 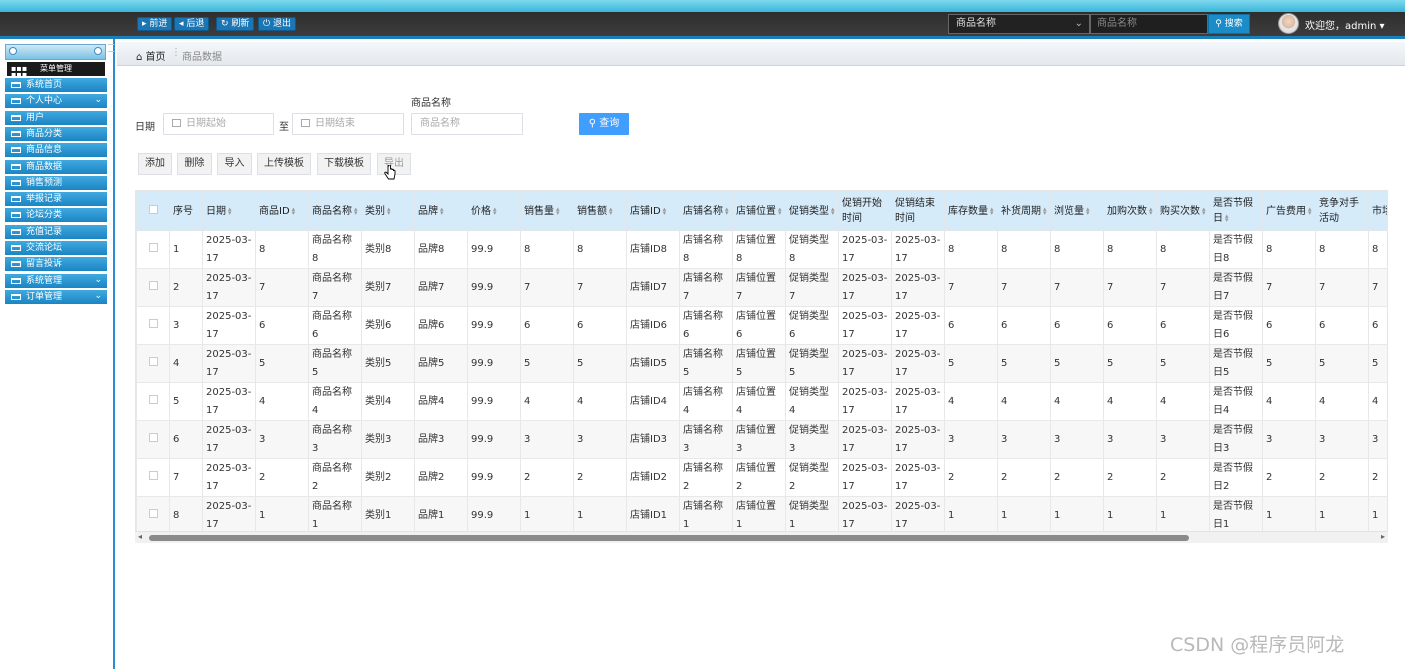 I want to click on import-button: 导入, so click(x=234, y=164).